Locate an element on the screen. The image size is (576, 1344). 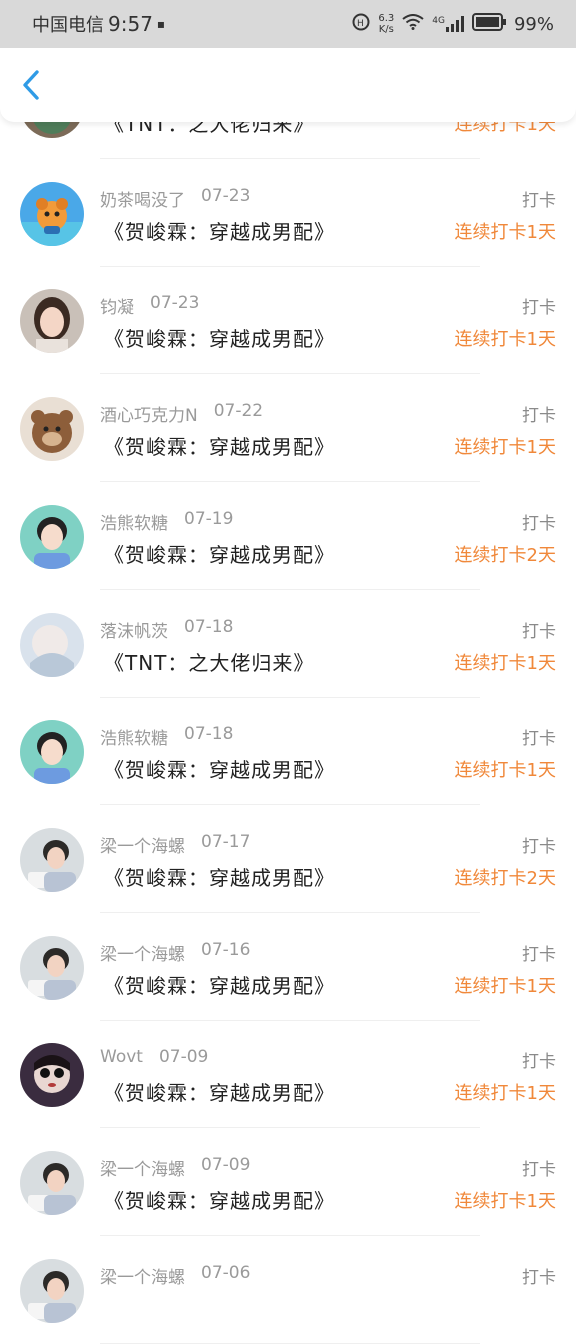
item-meta: 钧凝 07-23 is located at coordinates (149, 305).